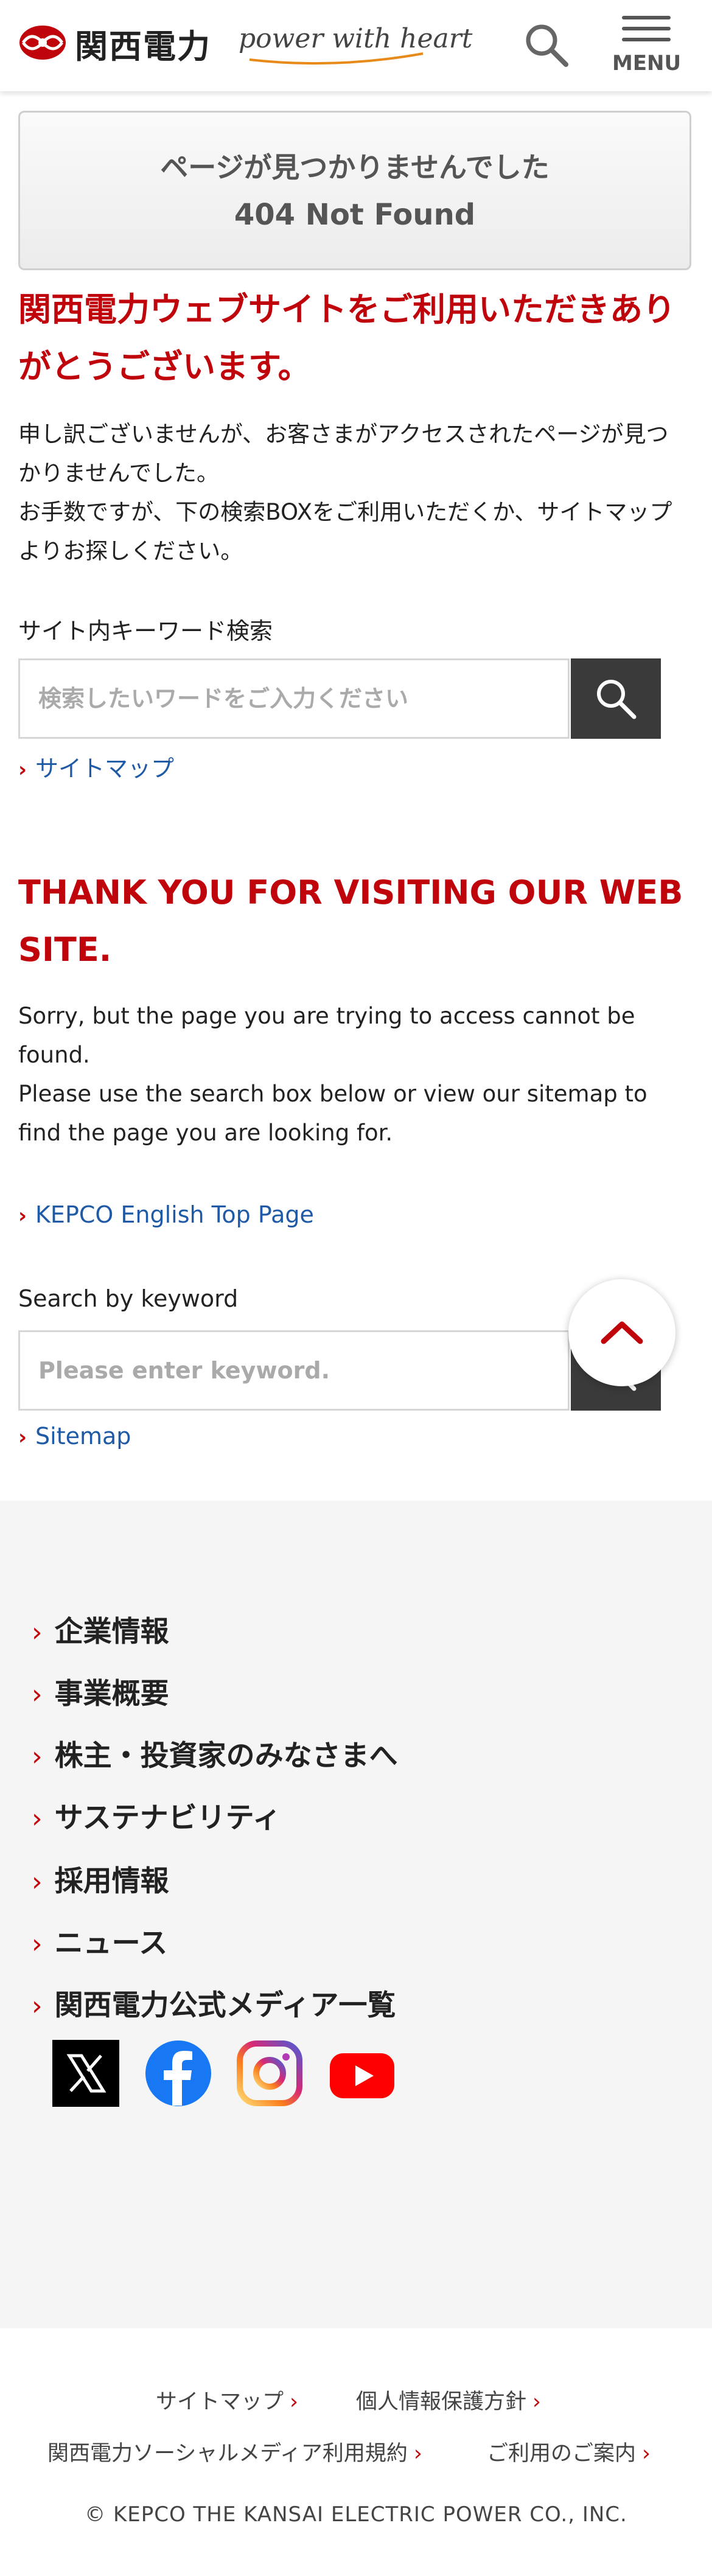 Image resolution: width=712 pixels, height=2576 pixels. I want to click on en-sitemap-label: Sitemap, so click(83, 1436).